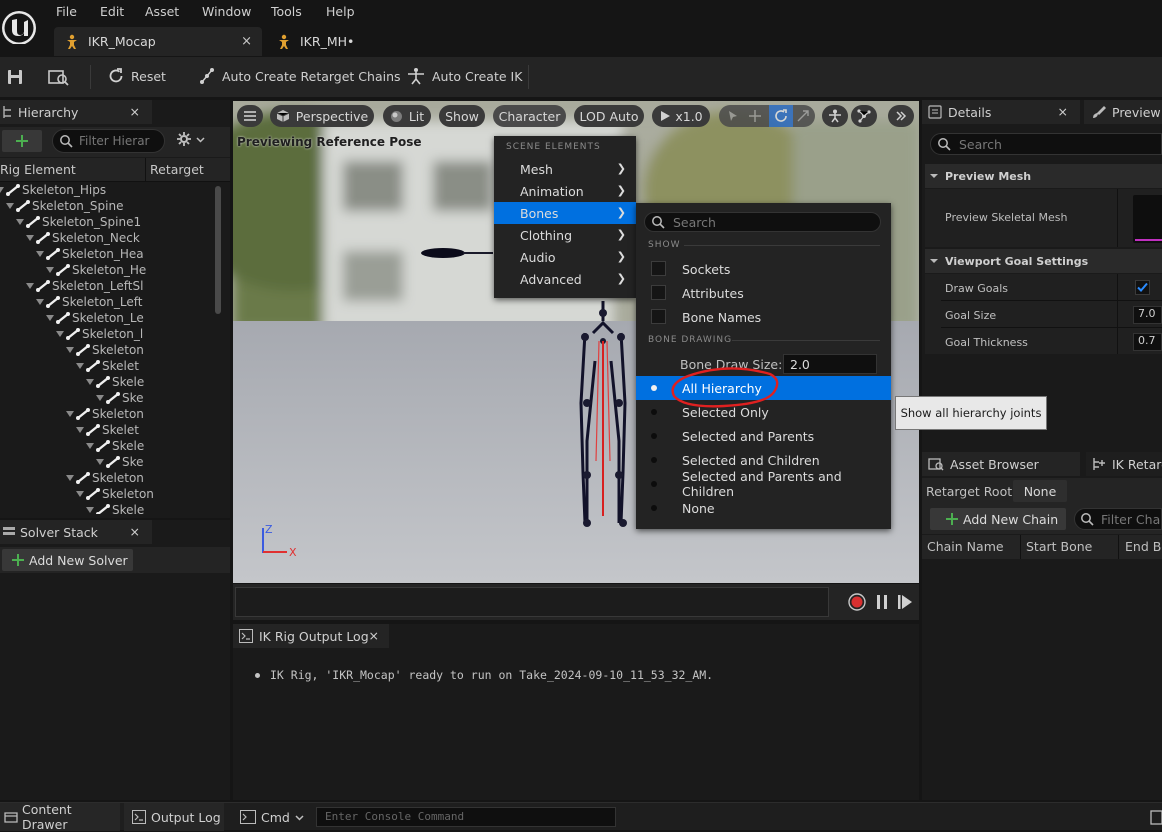 The height and width of the screenshot is (832, 1162). I want to click on add-element-button, so click(22, 141).